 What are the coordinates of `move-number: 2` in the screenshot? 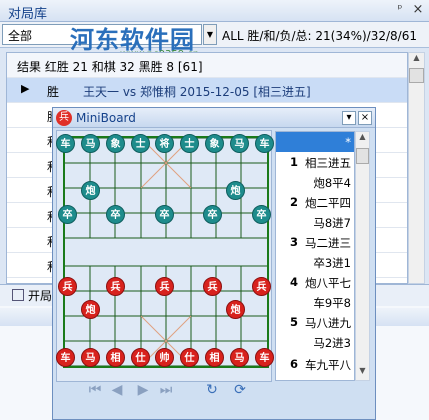 It's located at (294, 202).